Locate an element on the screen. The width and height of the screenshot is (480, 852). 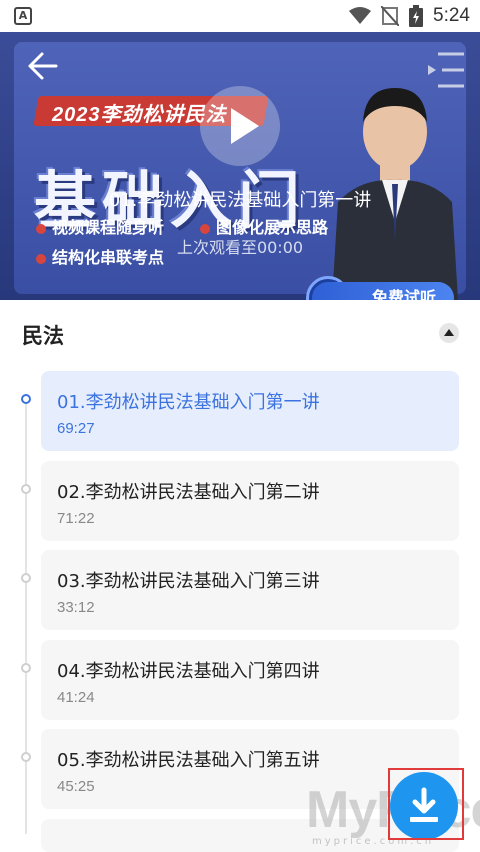
lesson-item-1: 01.李劲松讲民法基础入门第一讲 69:27 is located at coordinates (250, 411).